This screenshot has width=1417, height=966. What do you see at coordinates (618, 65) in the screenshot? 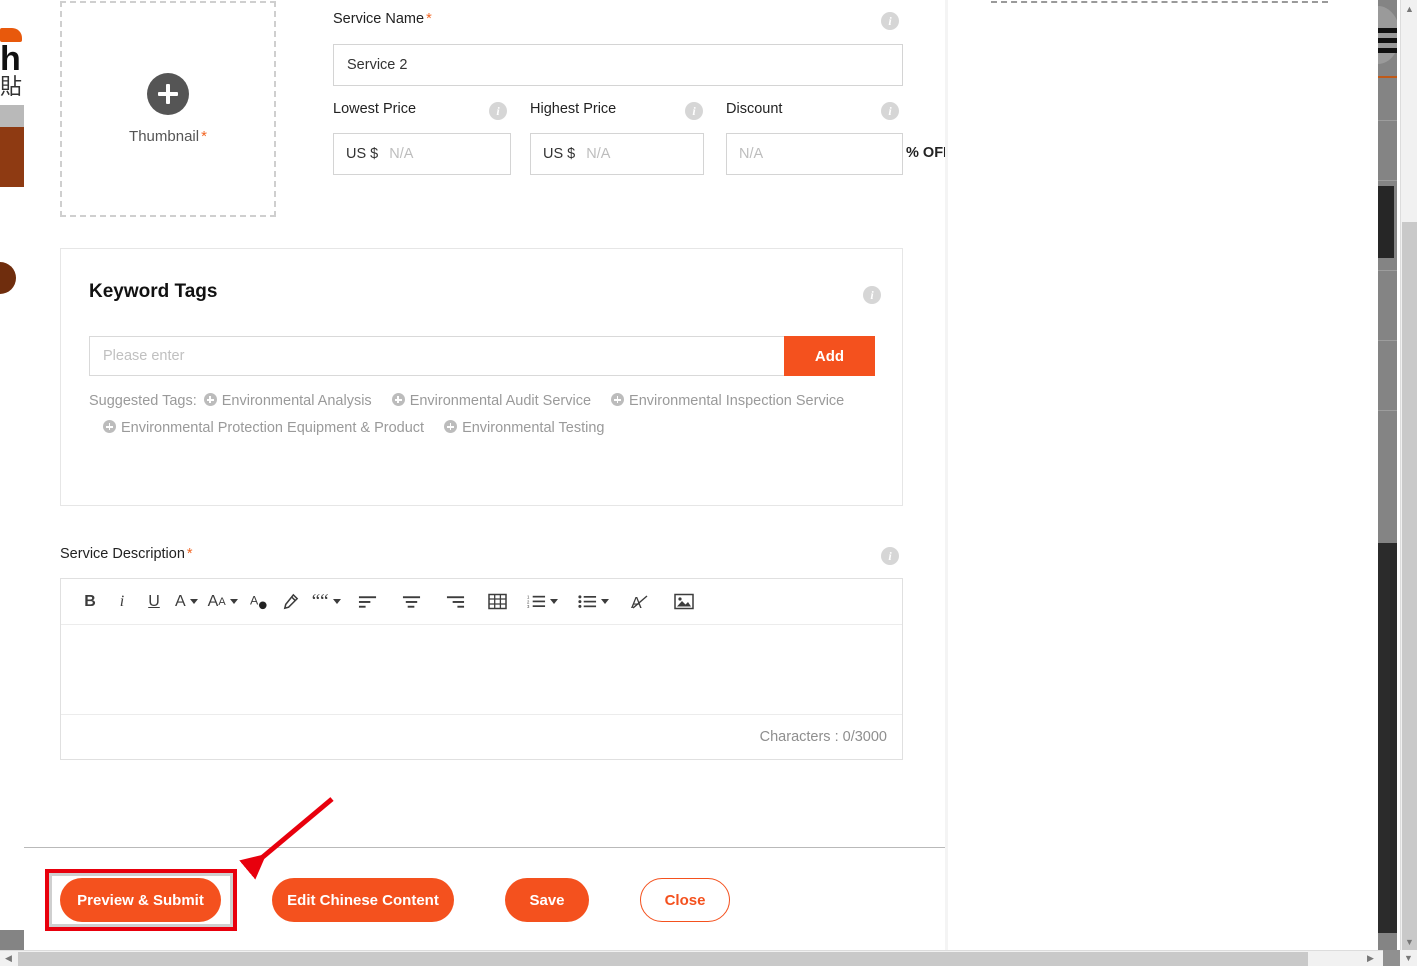
I see `service-name-input` at bounding box center [618, 65].